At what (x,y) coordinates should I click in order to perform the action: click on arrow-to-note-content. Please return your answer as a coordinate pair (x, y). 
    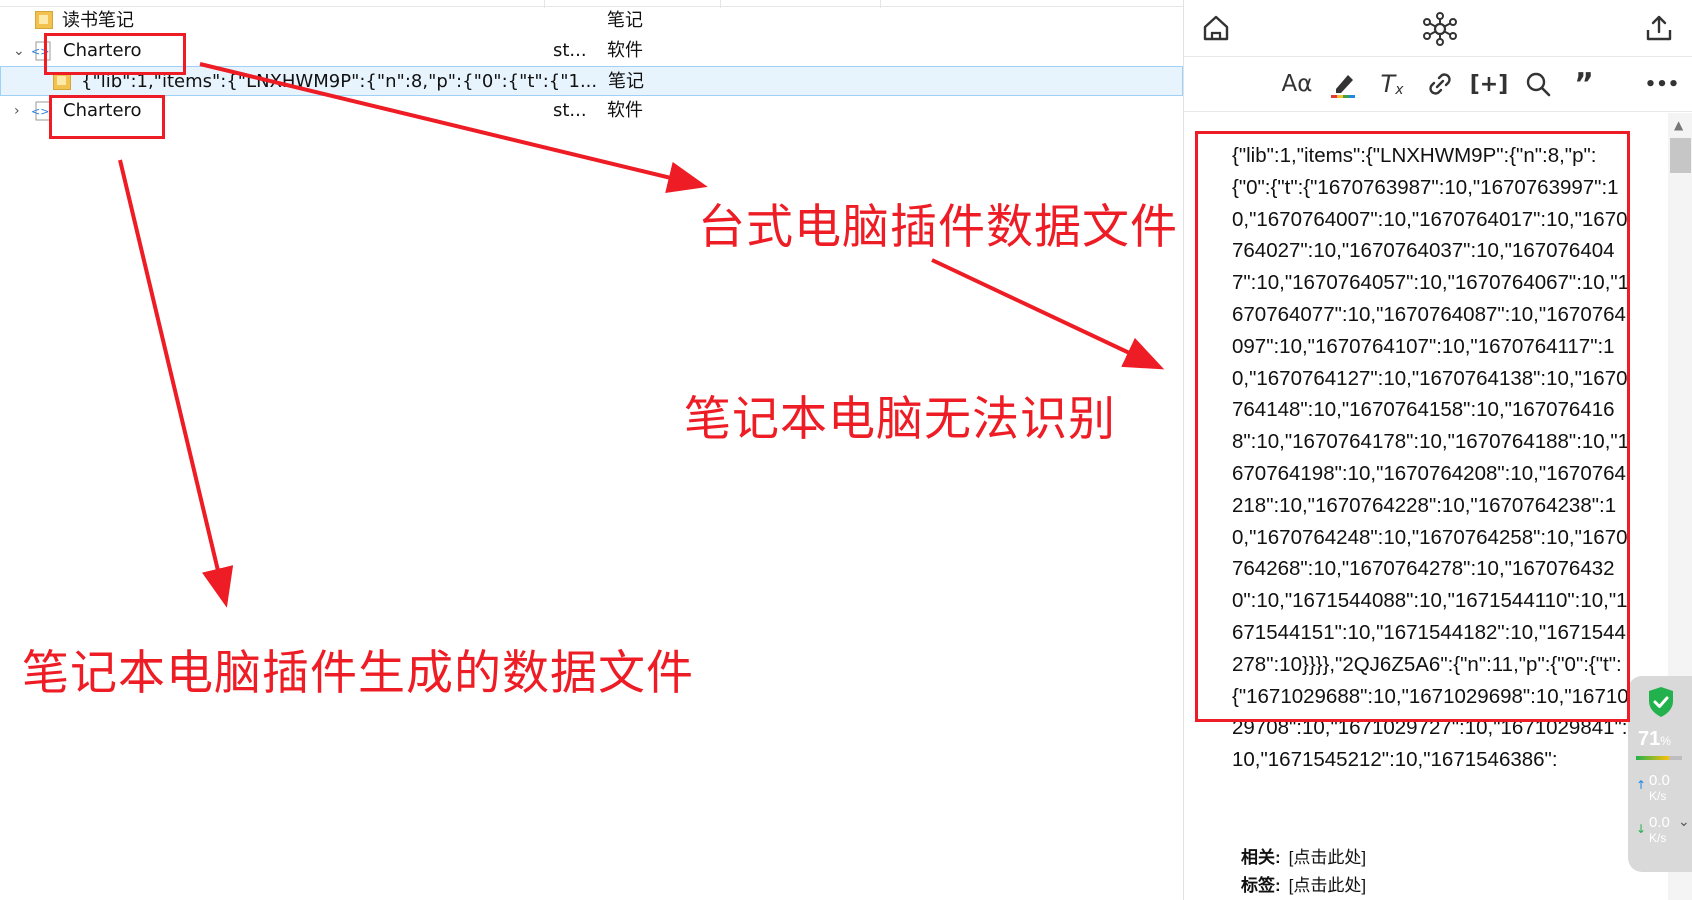
    Looking at the image, I should click on (1048, 314).